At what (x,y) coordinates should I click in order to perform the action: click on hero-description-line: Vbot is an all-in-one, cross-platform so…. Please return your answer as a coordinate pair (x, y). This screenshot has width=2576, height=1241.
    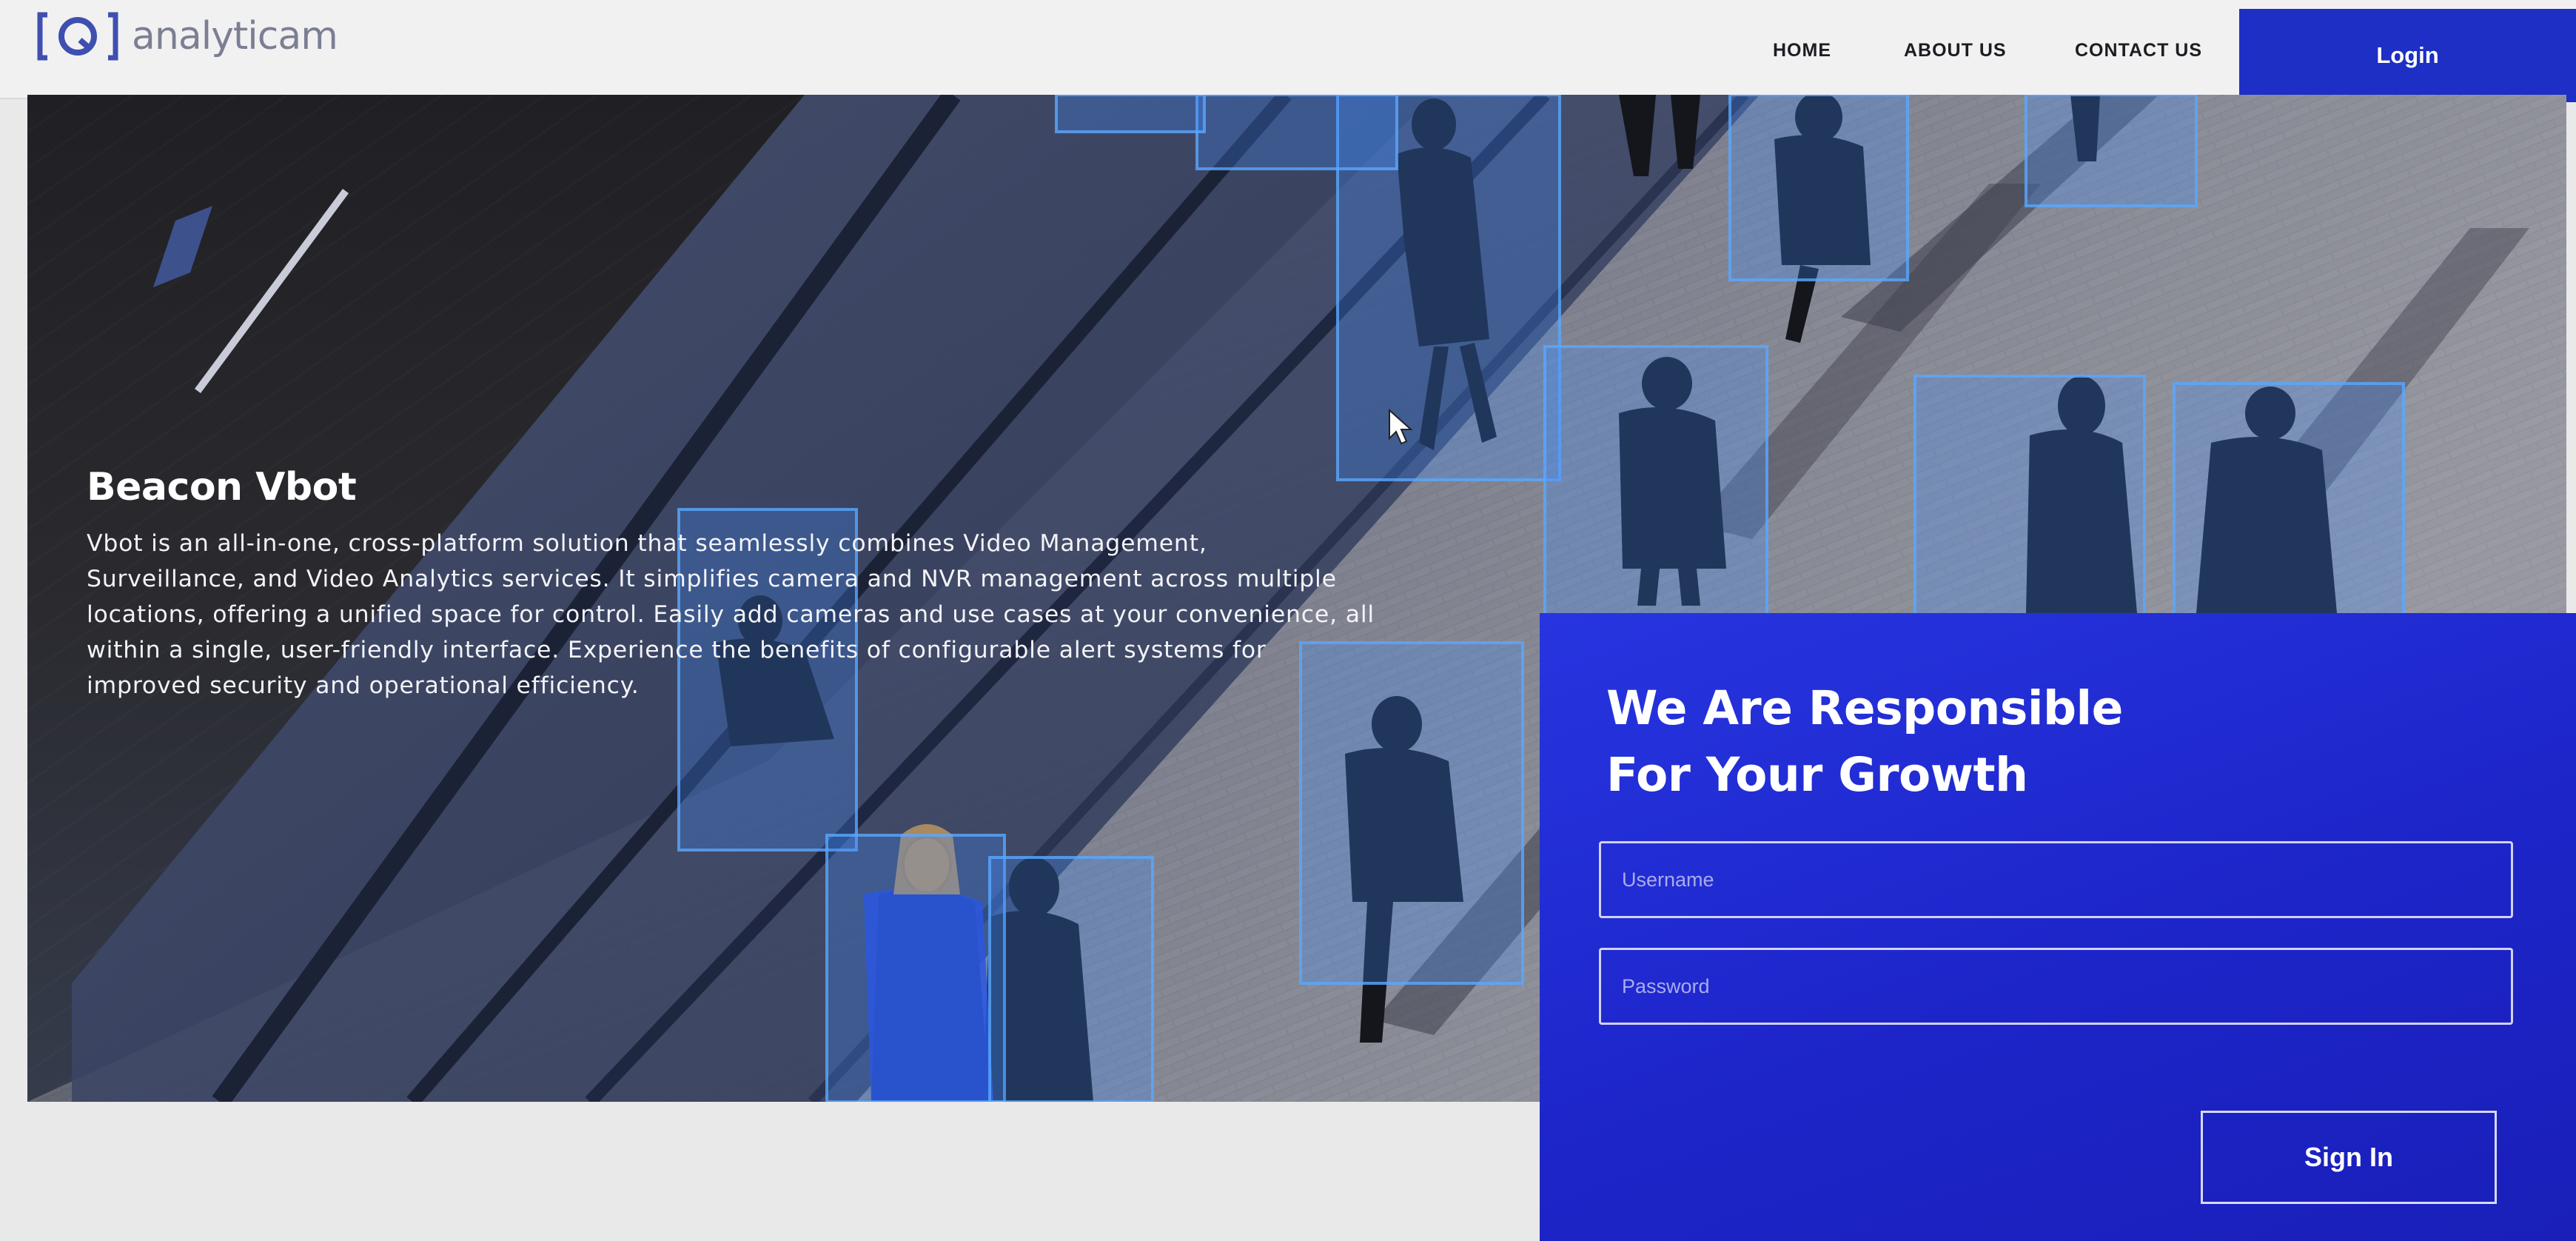
    Looking at the image, I should click on (647, 544).